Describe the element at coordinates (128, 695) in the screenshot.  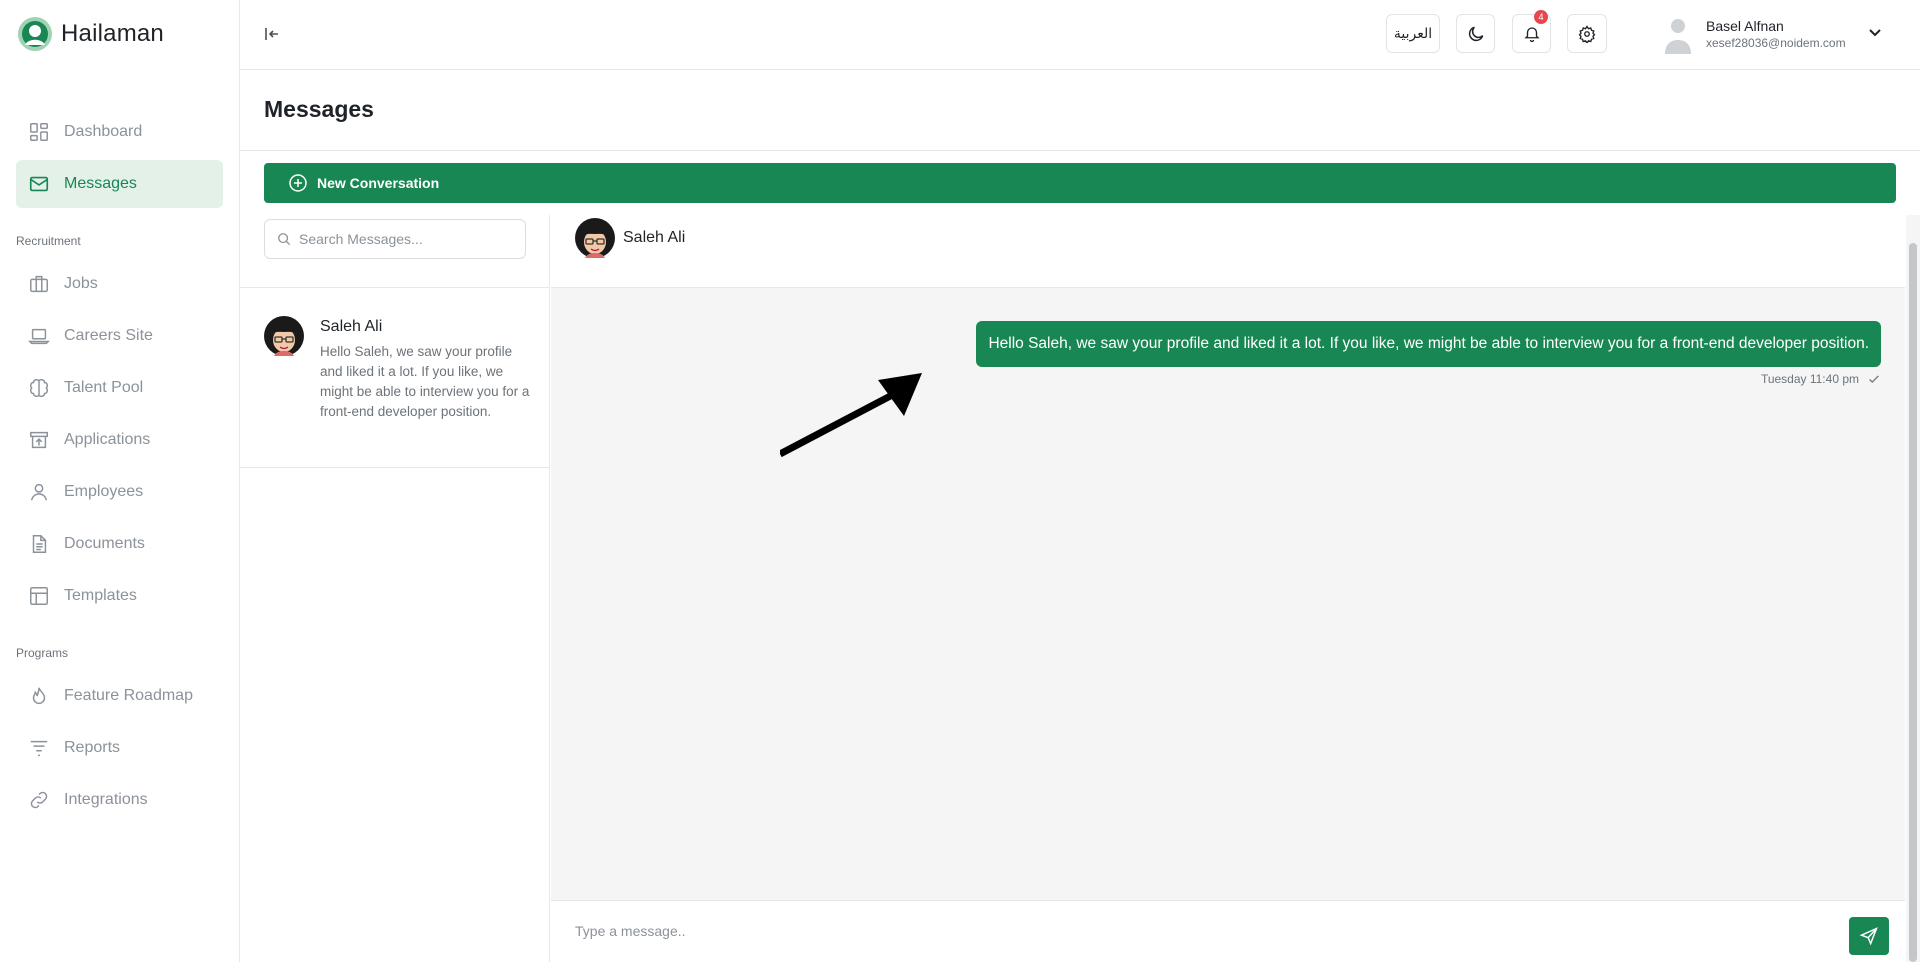
I see `sidebar-item-label: Feature Roadmap` at that location.